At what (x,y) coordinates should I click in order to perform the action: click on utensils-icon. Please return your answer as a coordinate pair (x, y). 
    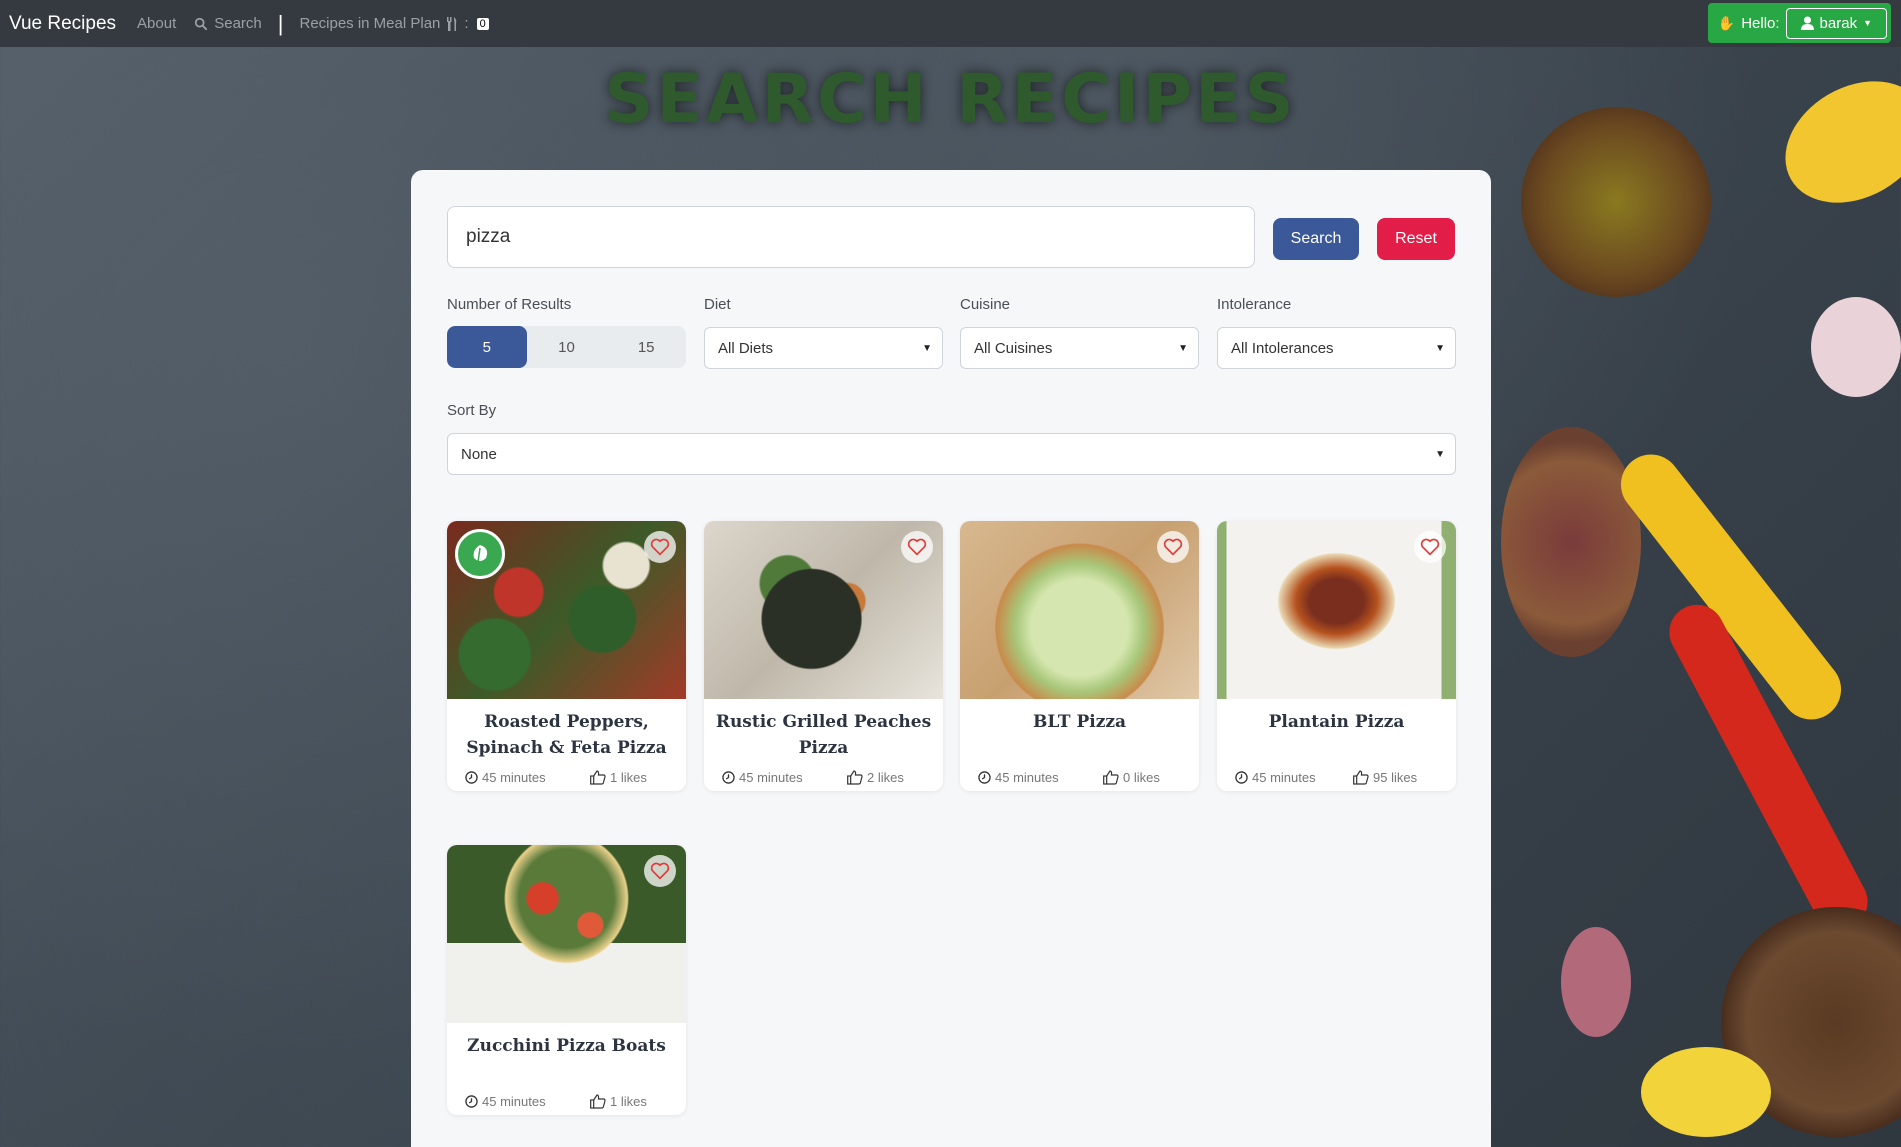
    Looking at the image, I should click on (452, 23).